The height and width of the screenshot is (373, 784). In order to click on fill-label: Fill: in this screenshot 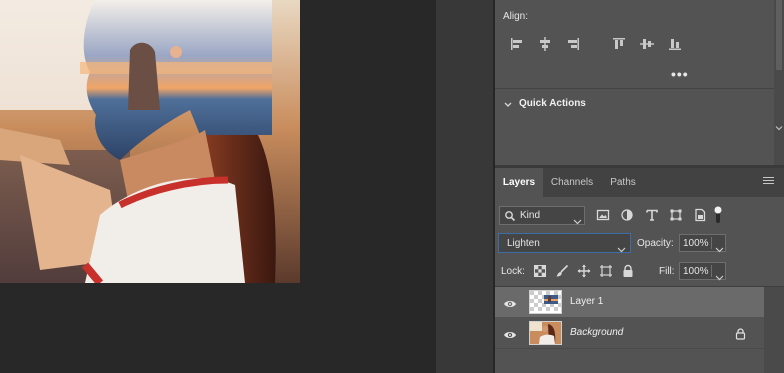, I will do `click(667, 271)`.